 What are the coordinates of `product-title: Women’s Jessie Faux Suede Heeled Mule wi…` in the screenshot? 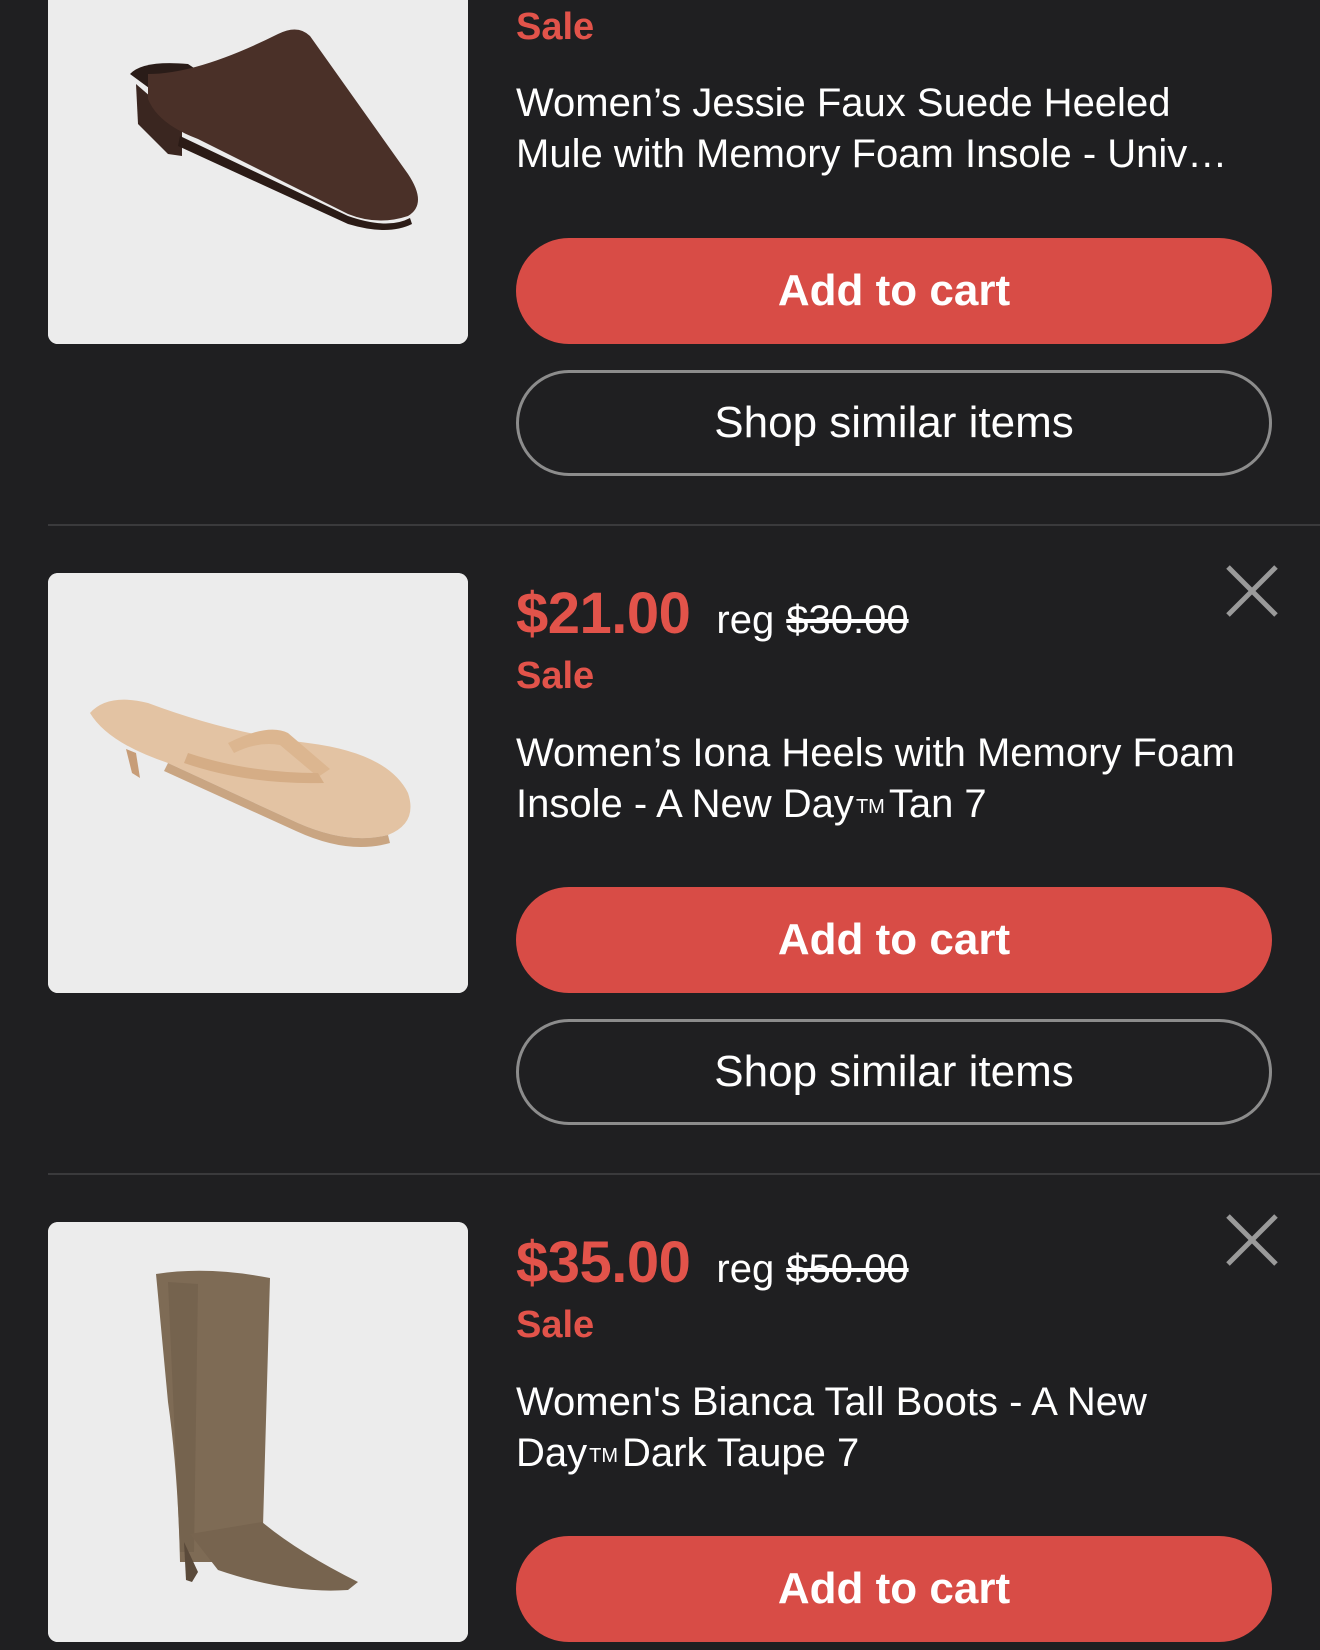 It's located at (896, 129).